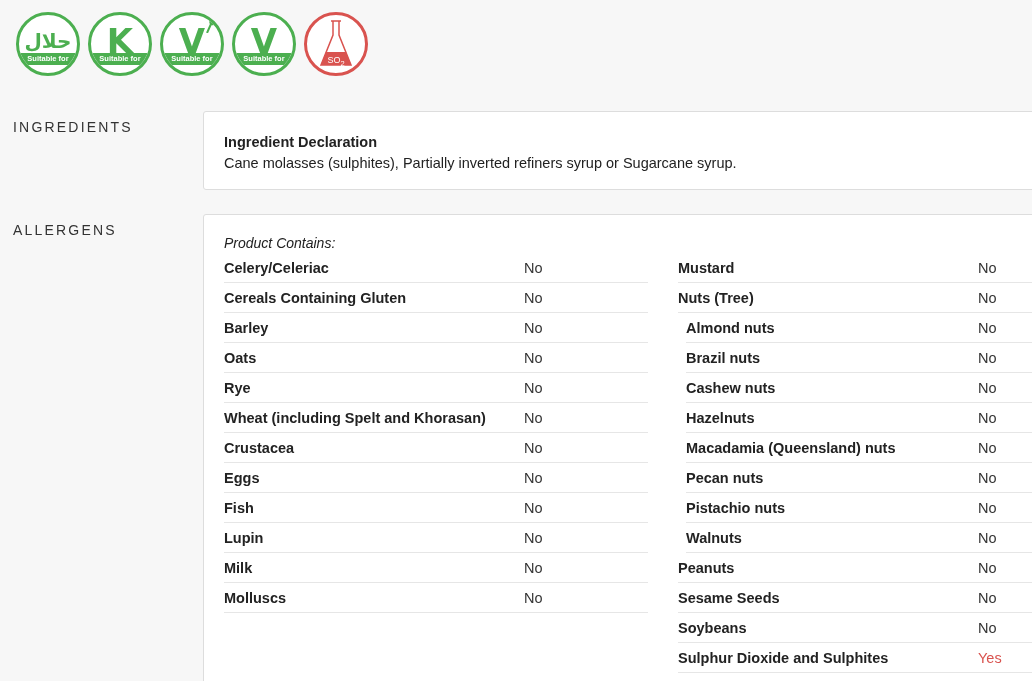 This screenshot has height=681, width=1032. I want to click on allergen-name: Walnuts, so click(714, 537).